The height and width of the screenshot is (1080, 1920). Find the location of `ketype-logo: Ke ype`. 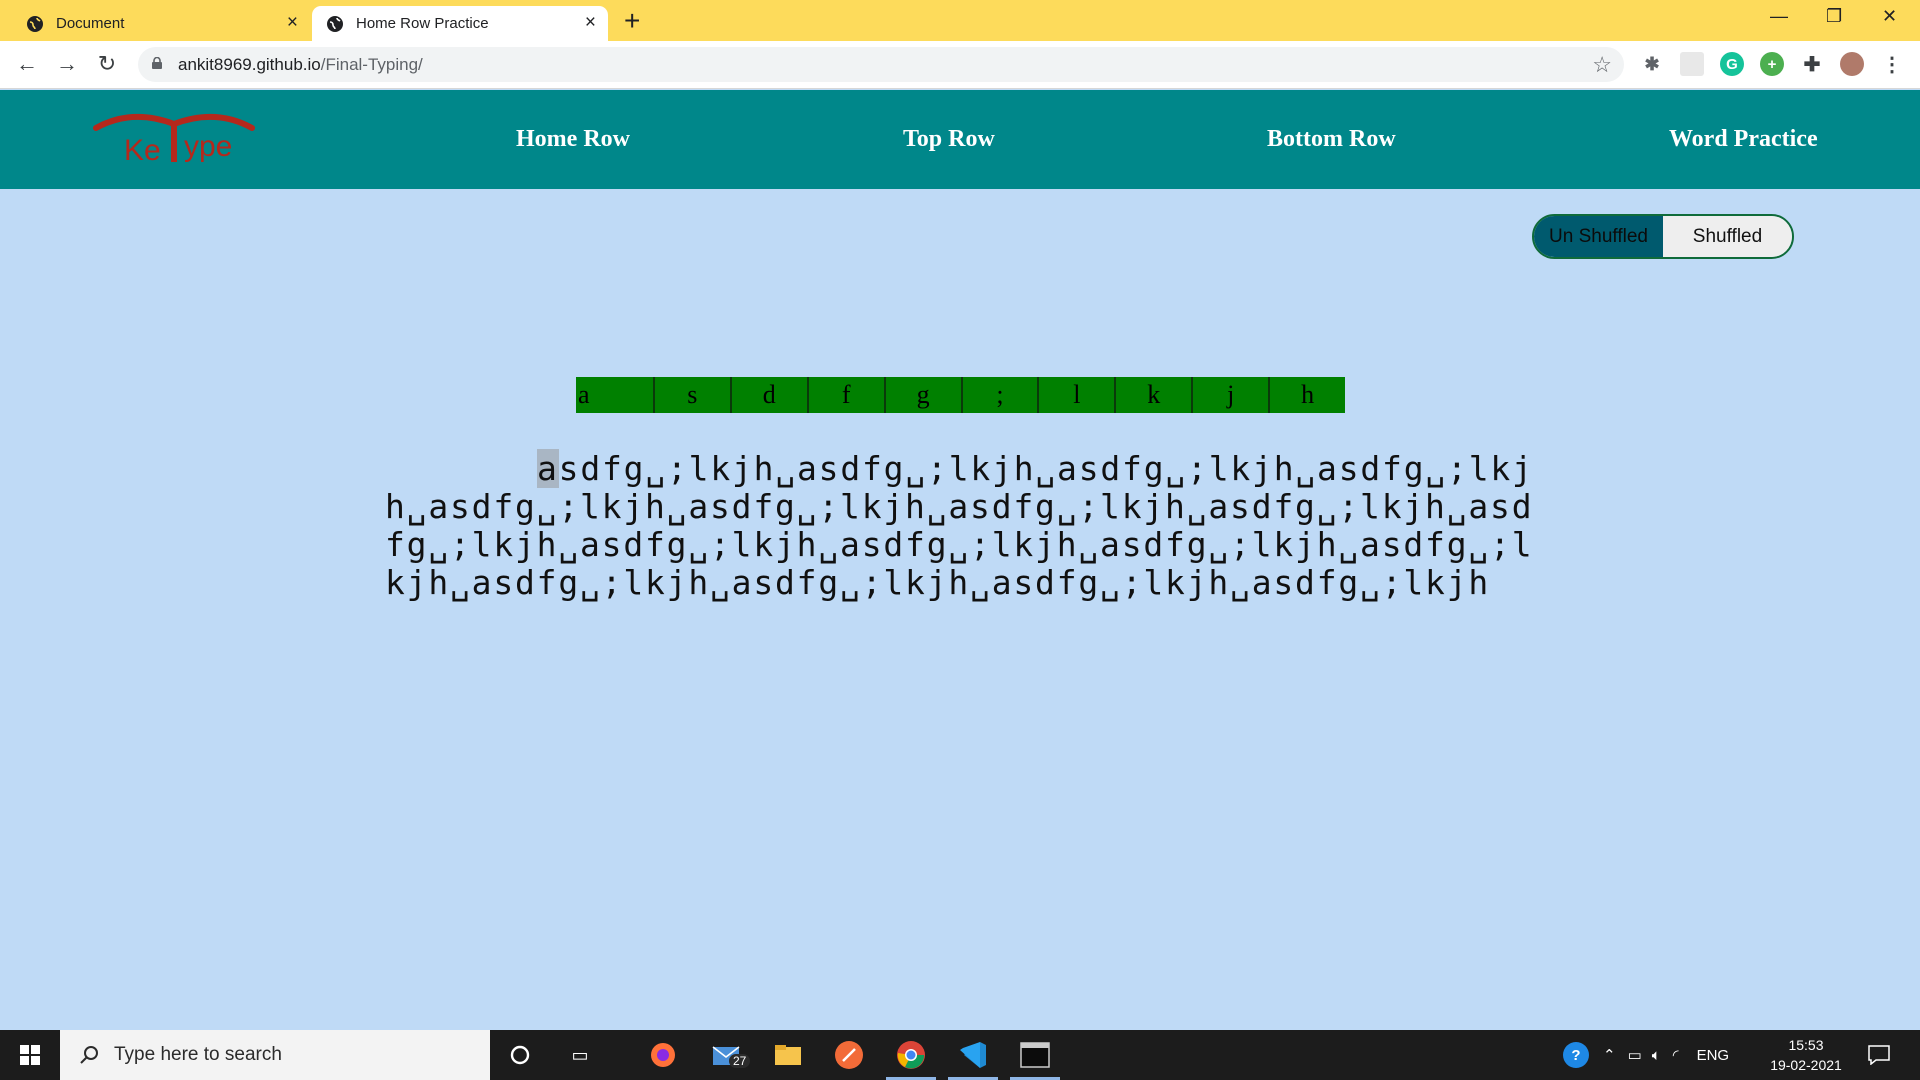

ketype-logo: Ke ype is located at coordinates (177, 140).